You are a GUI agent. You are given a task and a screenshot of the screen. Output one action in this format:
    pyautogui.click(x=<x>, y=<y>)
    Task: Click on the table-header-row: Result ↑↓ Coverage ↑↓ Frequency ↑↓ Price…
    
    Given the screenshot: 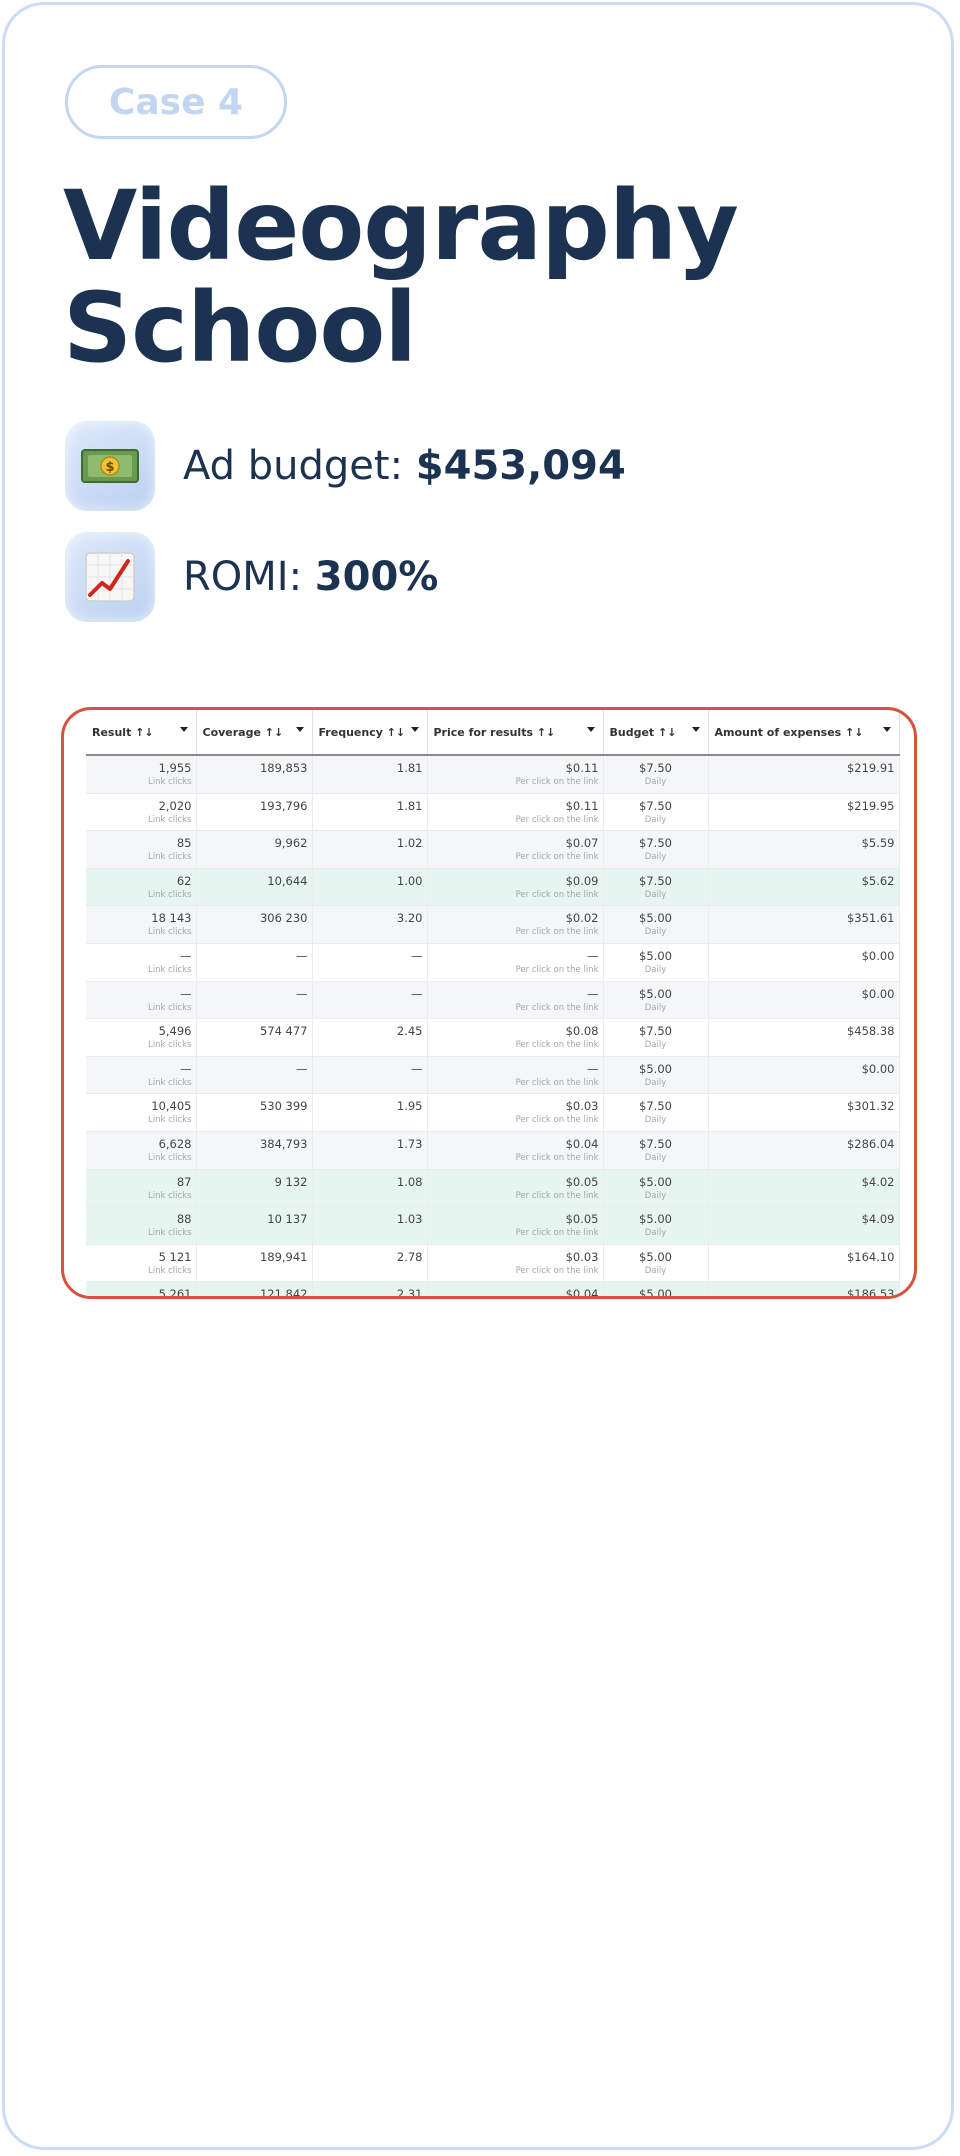 What is the action you would take?
    pyautogui.click(x=493, y=733)
    